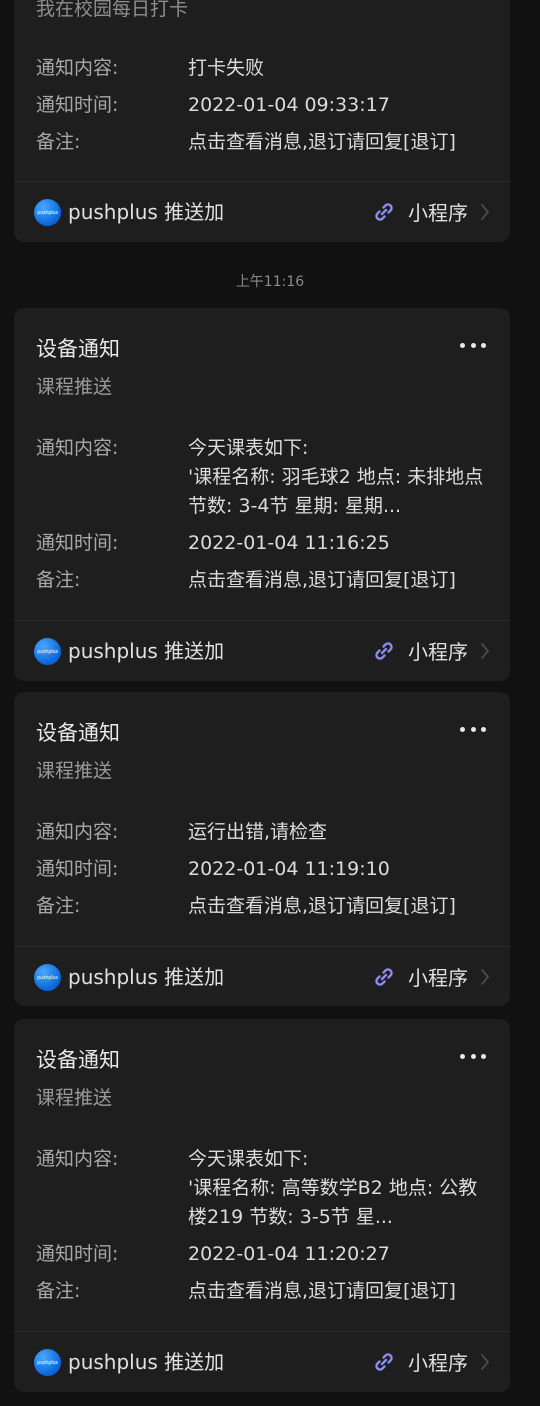 This screenshot has width=540, height=1406. I want to click on content-value: 打卡失败, so click(226, 68).